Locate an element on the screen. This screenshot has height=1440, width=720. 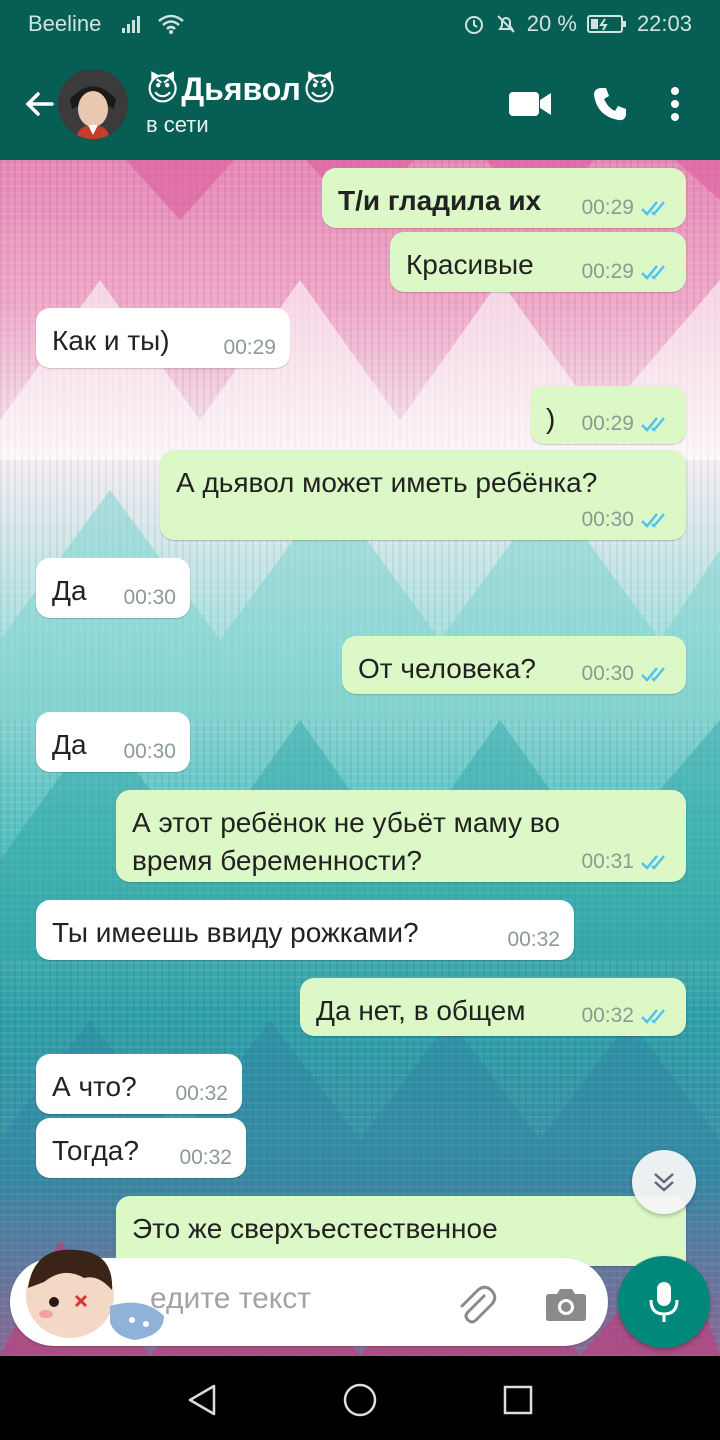
chat-header: 😈 Дьявол 😈 в сети is located at coordinates (360, 104).